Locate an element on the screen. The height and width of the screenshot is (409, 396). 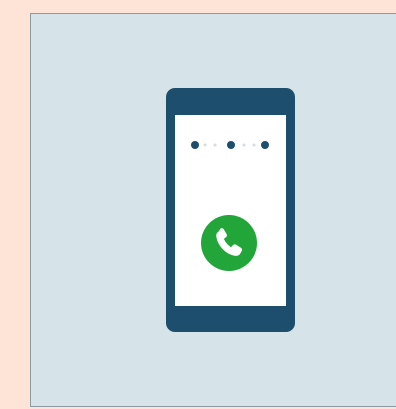
connecting-dots-icon is located at coordinates (230, 145).